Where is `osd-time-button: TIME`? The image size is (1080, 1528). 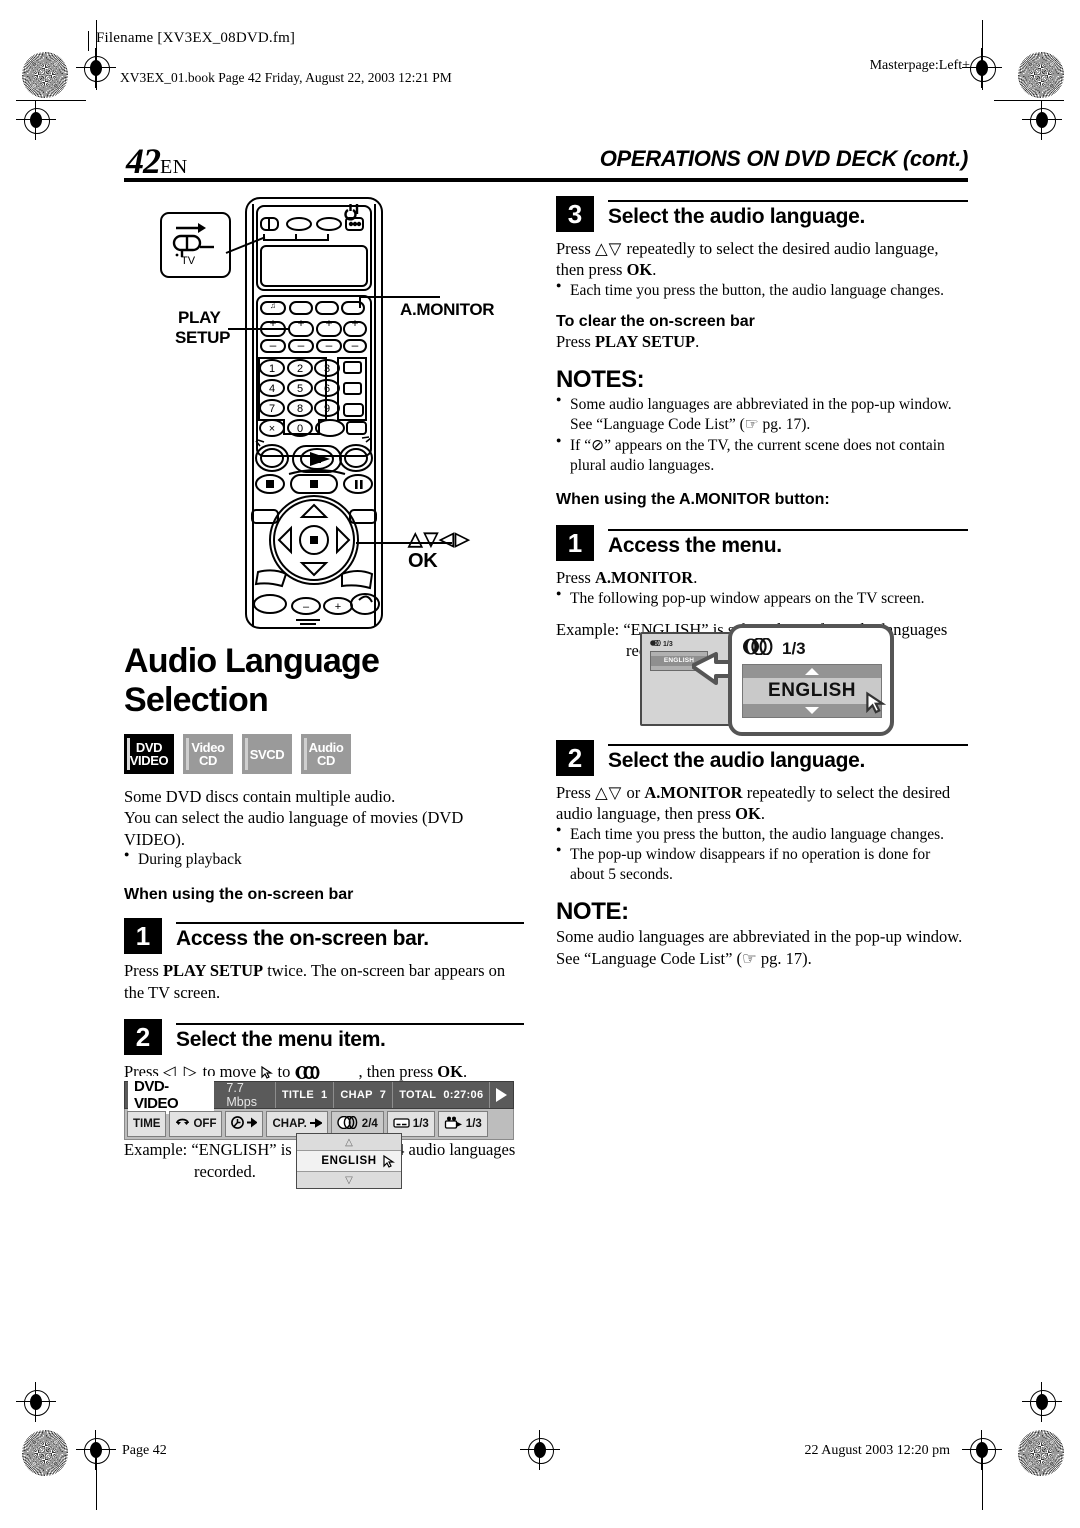
osd-time-button: TIME is located at coordinates (147, 1124).